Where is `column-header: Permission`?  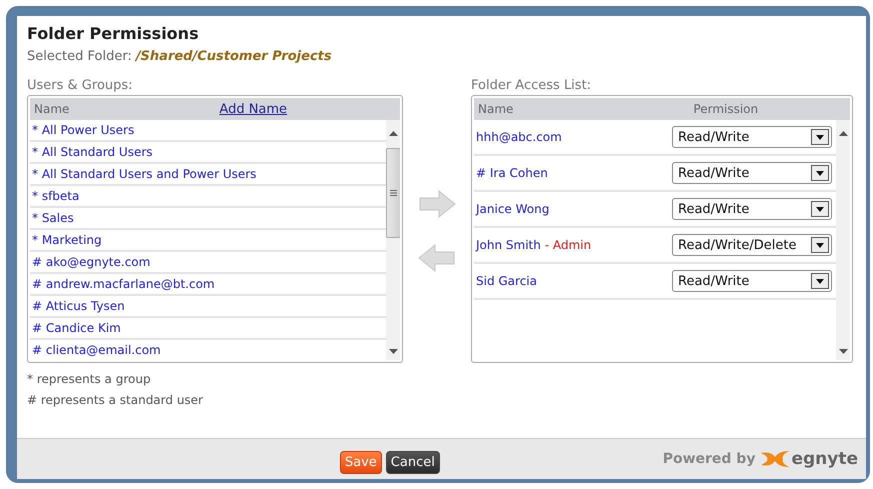
column-header: Permission is located at coordinates (725, 109).